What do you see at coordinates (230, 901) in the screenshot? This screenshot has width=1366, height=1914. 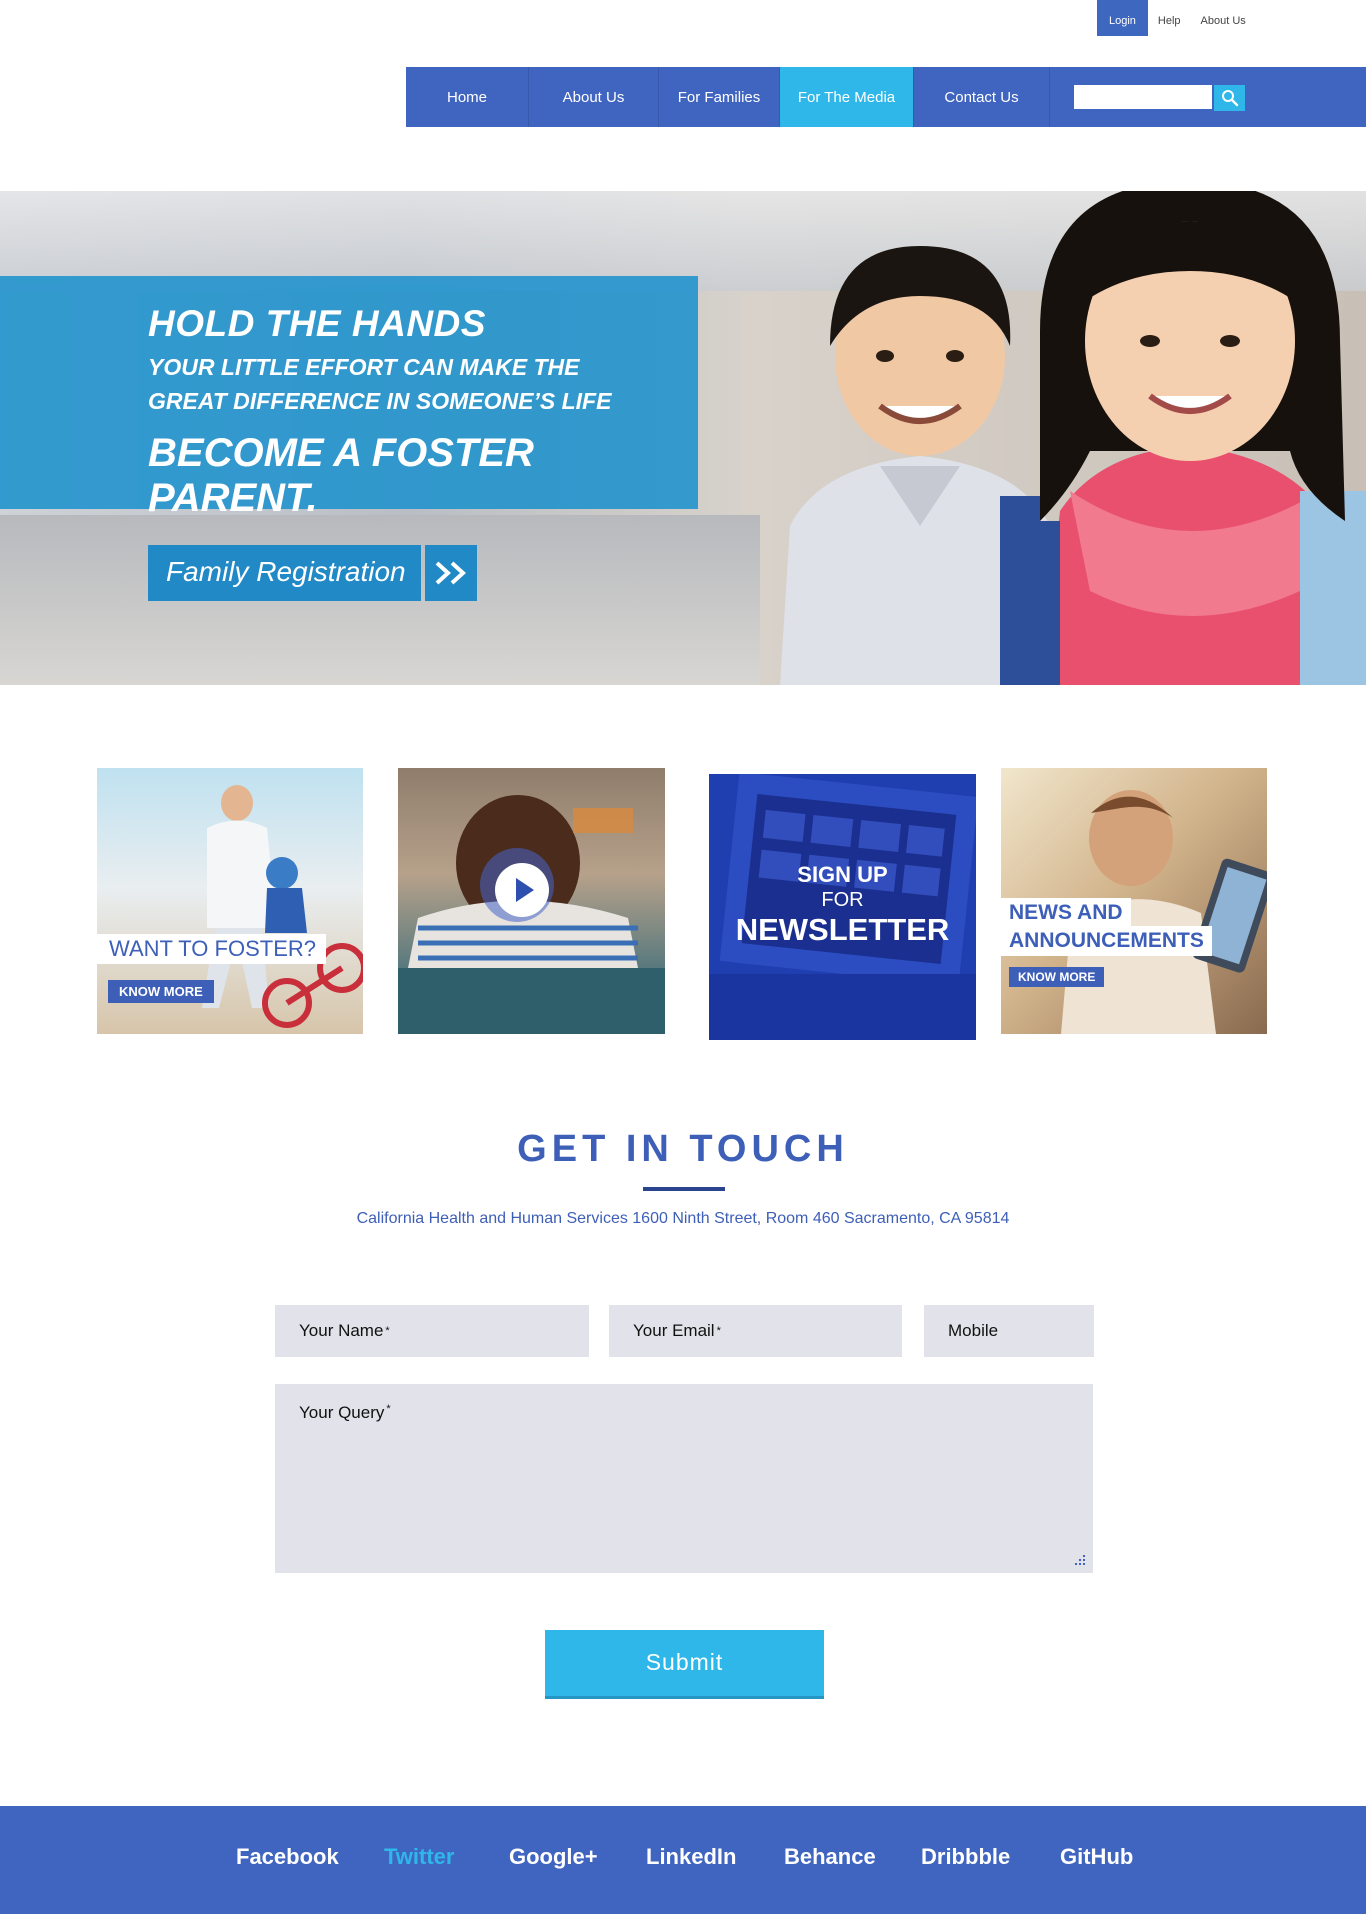 I see `tile-want-to-foster: WANT TO FOSTER? KNOW MORE` at bounding box center [230, 901].